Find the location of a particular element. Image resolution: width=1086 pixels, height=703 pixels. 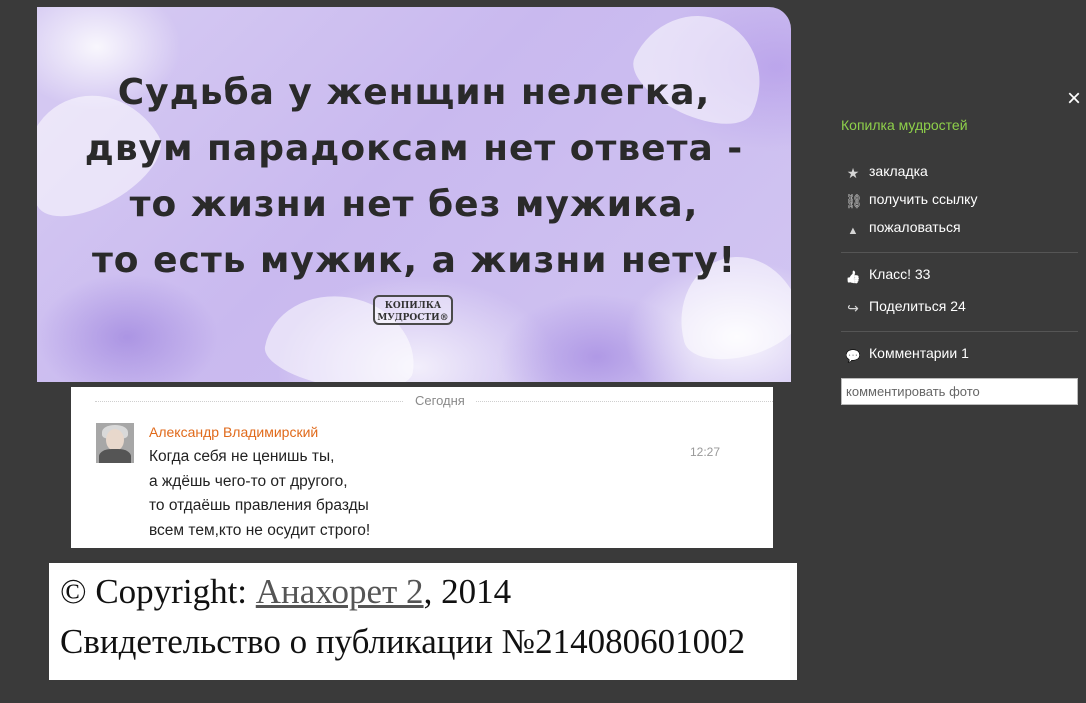

share-button: ↪ Поделиться 24 is located at coordinates (905, 306).